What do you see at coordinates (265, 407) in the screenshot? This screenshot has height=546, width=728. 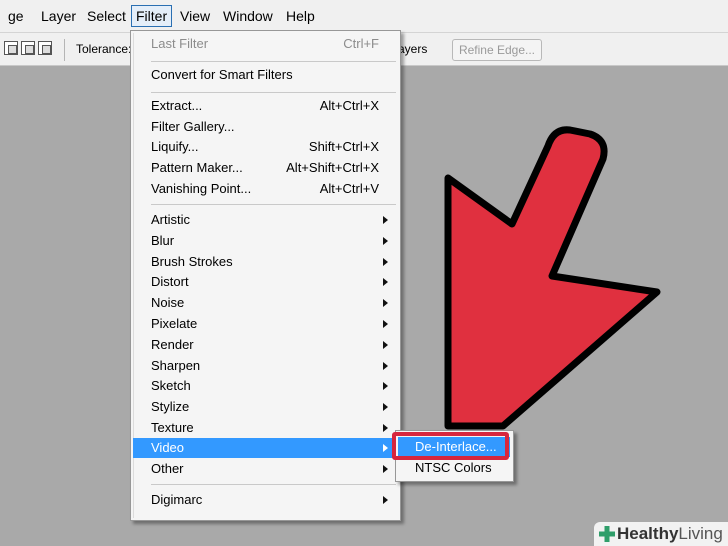 I see `menu-item-stylize: Stylize` at bounding box center [265, 407].